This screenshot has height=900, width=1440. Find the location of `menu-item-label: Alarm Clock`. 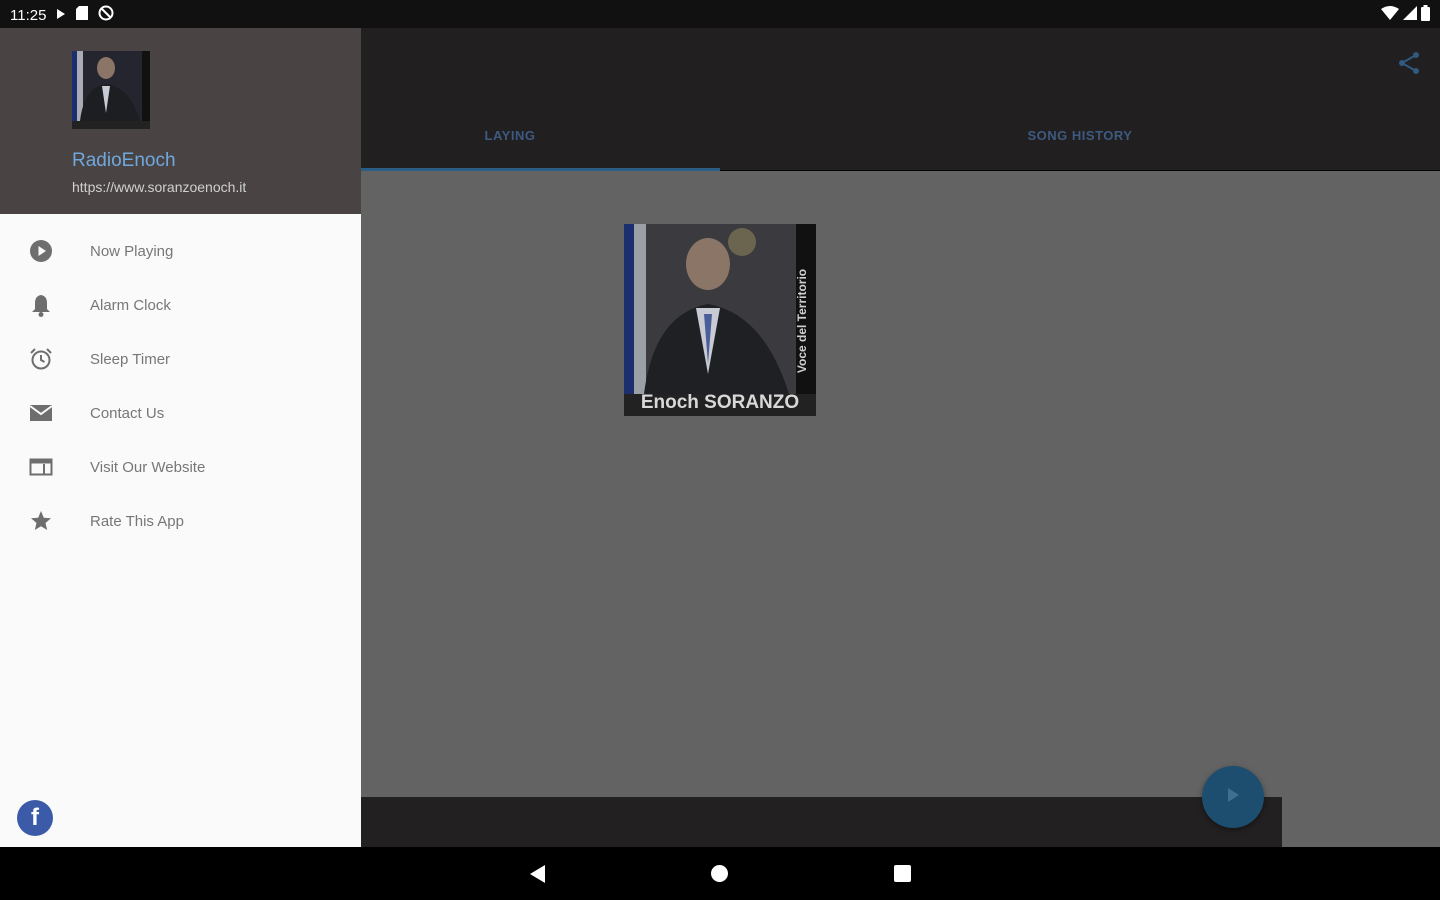

menu-item-label: Alarm Clock is located at coordinates (130, 305).